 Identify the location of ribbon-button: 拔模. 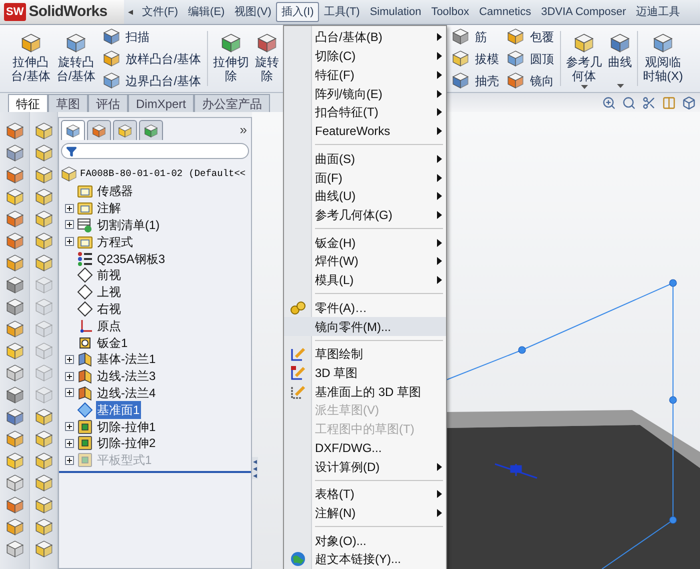
(475, 58).